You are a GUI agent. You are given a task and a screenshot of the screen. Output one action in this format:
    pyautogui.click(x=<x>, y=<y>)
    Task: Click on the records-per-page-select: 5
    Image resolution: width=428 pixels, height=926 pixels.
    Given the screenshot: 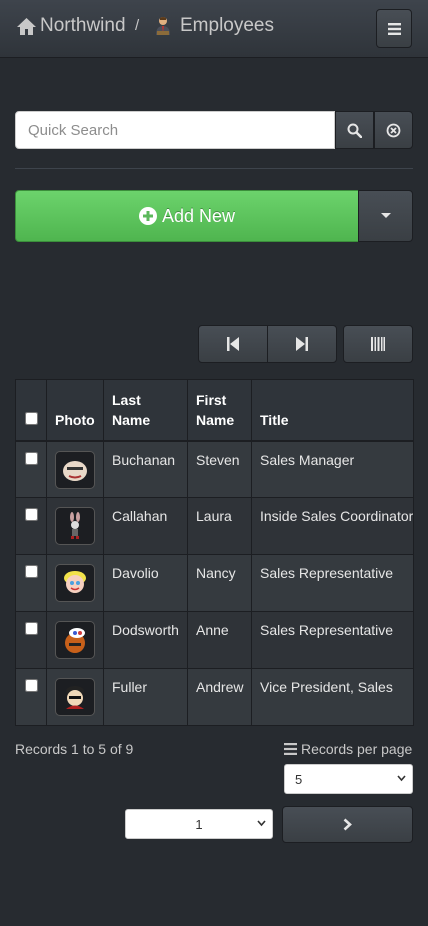 What is the action you would take?
    pyautogui.click(x=348, y=779)
    